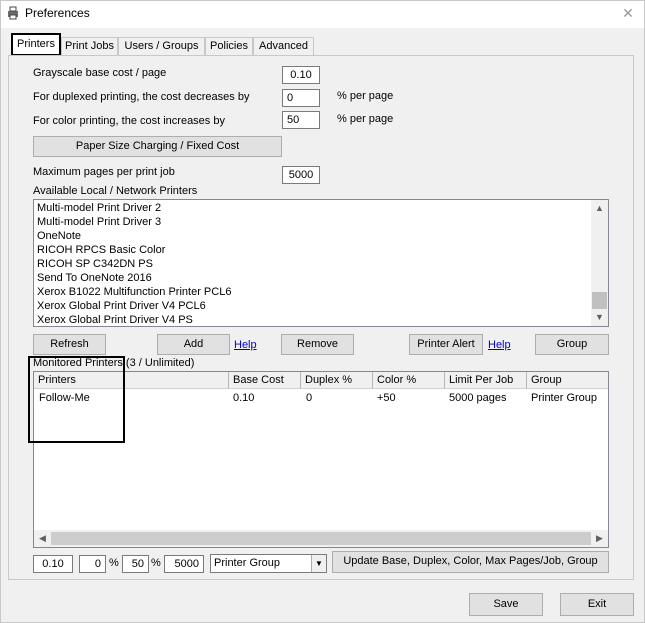 Image resolution: width=645 pixels, height=623 pixels. Describe the element at coordinates (318, 563) in the screenshot. I see `chevron-down-icon: ▼` at that location.